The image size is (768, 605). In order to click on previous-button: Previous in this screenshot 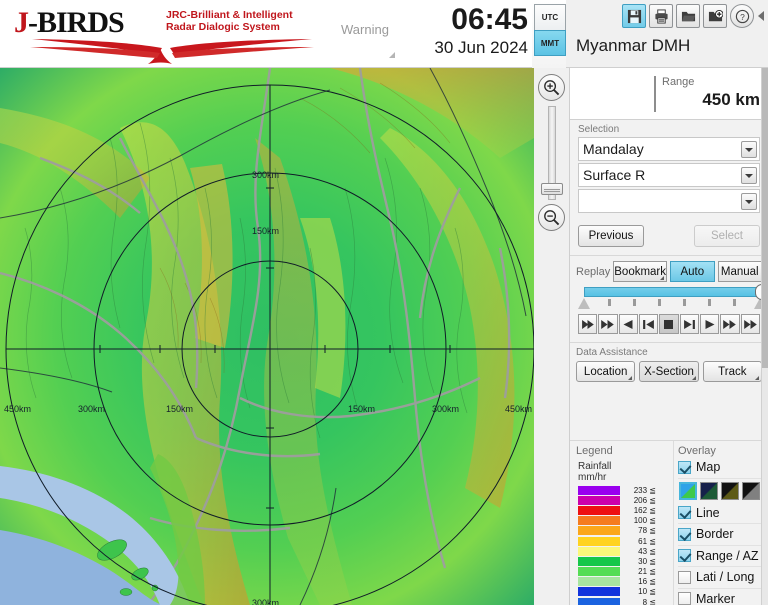, I will do `click(611, 236)`.